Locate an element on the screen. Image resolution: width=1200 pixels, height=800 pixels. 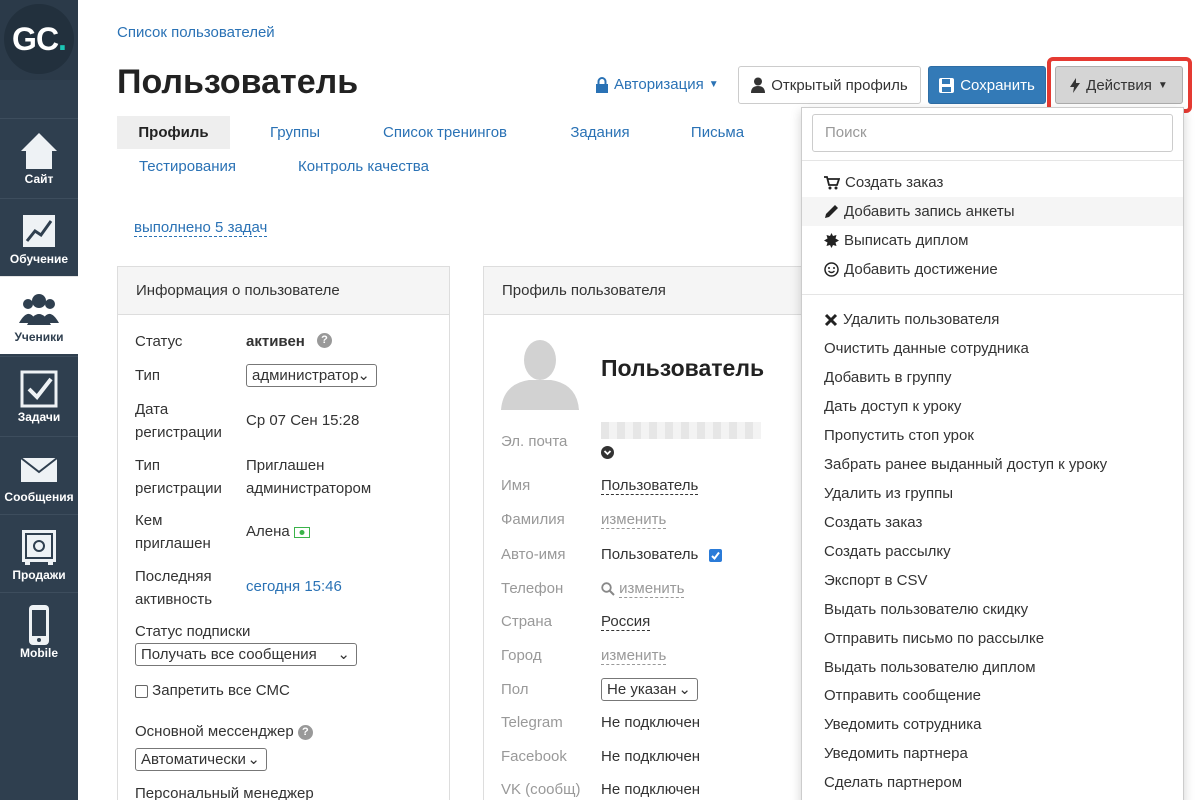
auto-name-label: Авто-имя is located at coordinates (533, 554).